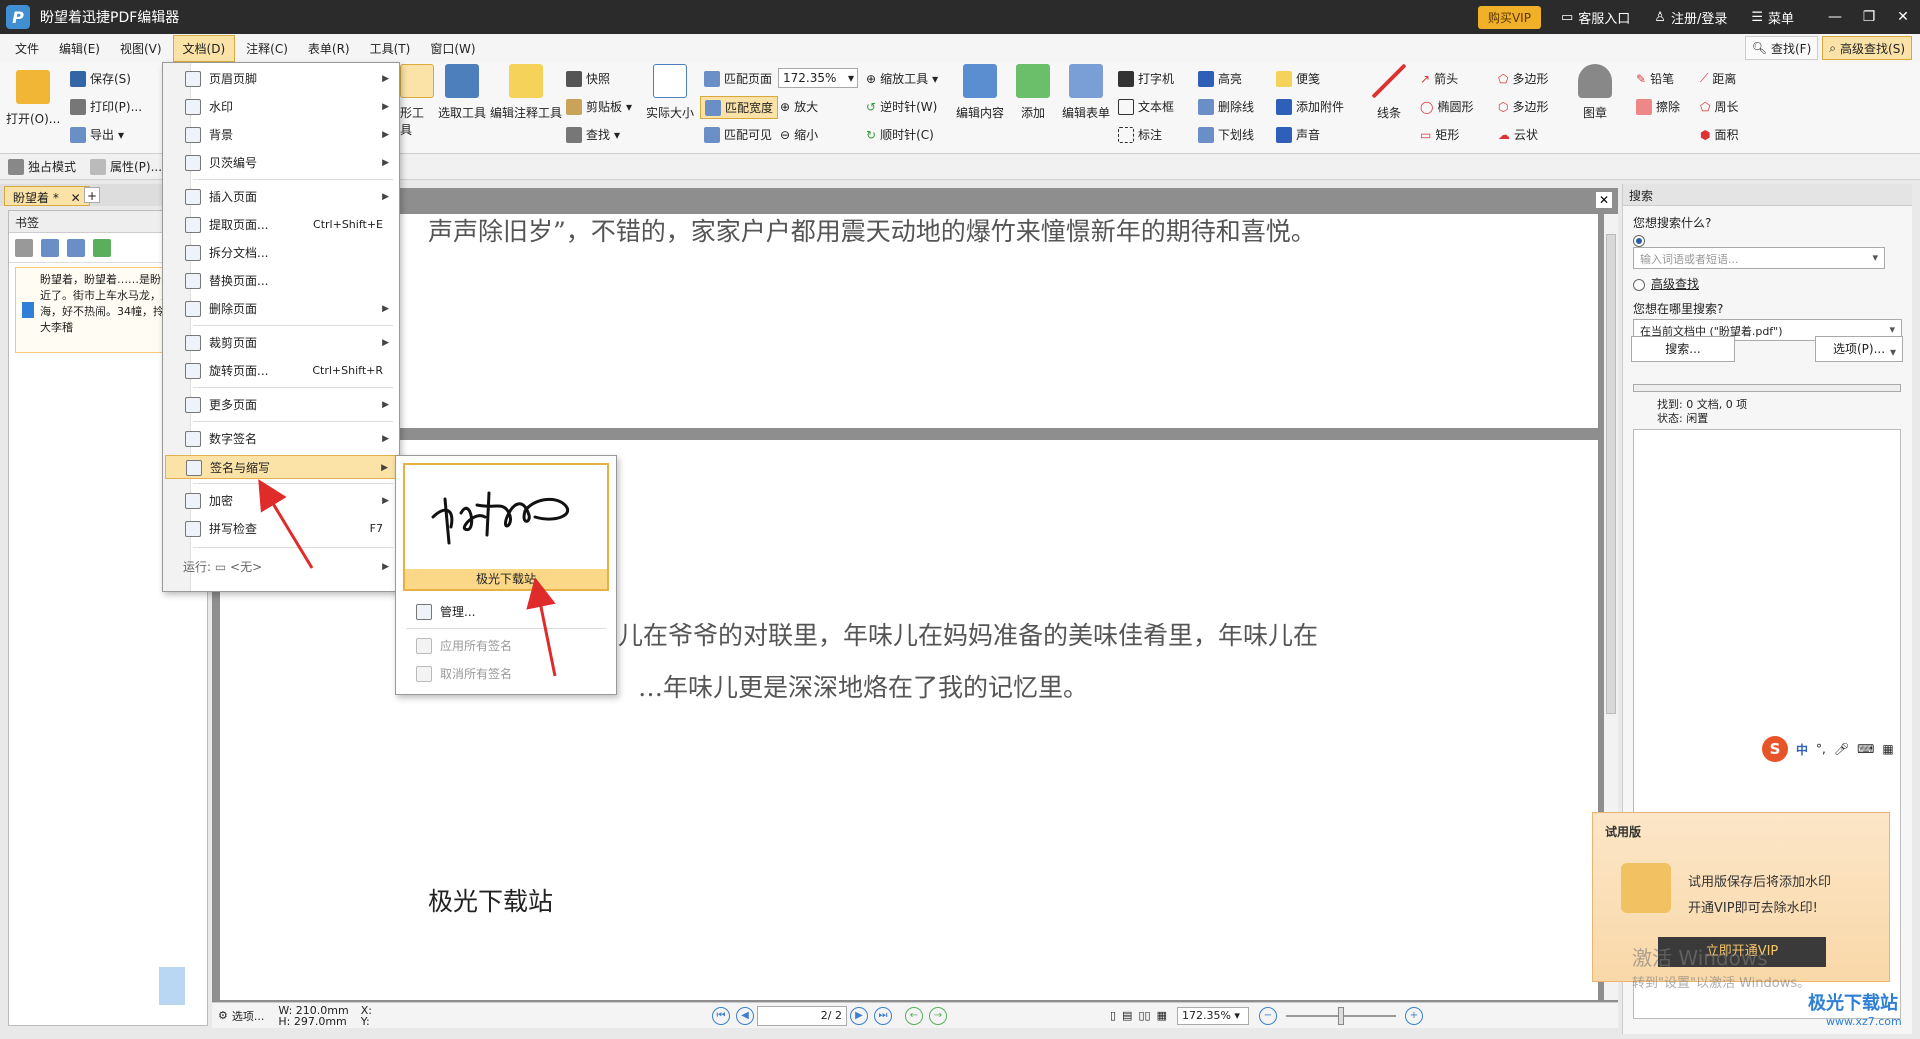 This screenshot has width=1920, height=1039. I want to click on ribbon-find-button: 查找 ▾, so click(593, 134).